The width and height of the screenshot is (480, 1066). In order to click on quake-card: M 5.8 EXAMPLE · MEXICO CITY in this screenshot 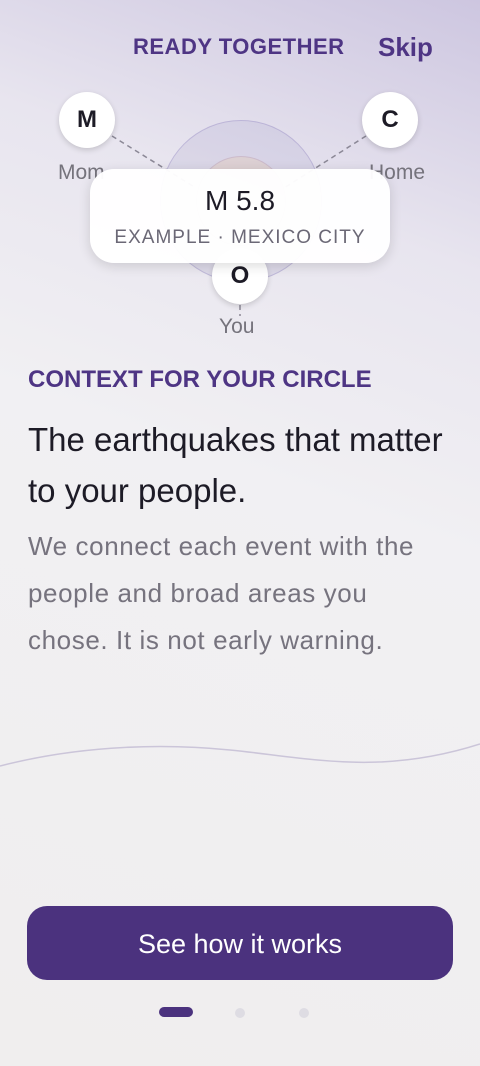, I will do `click(240, 216)`.